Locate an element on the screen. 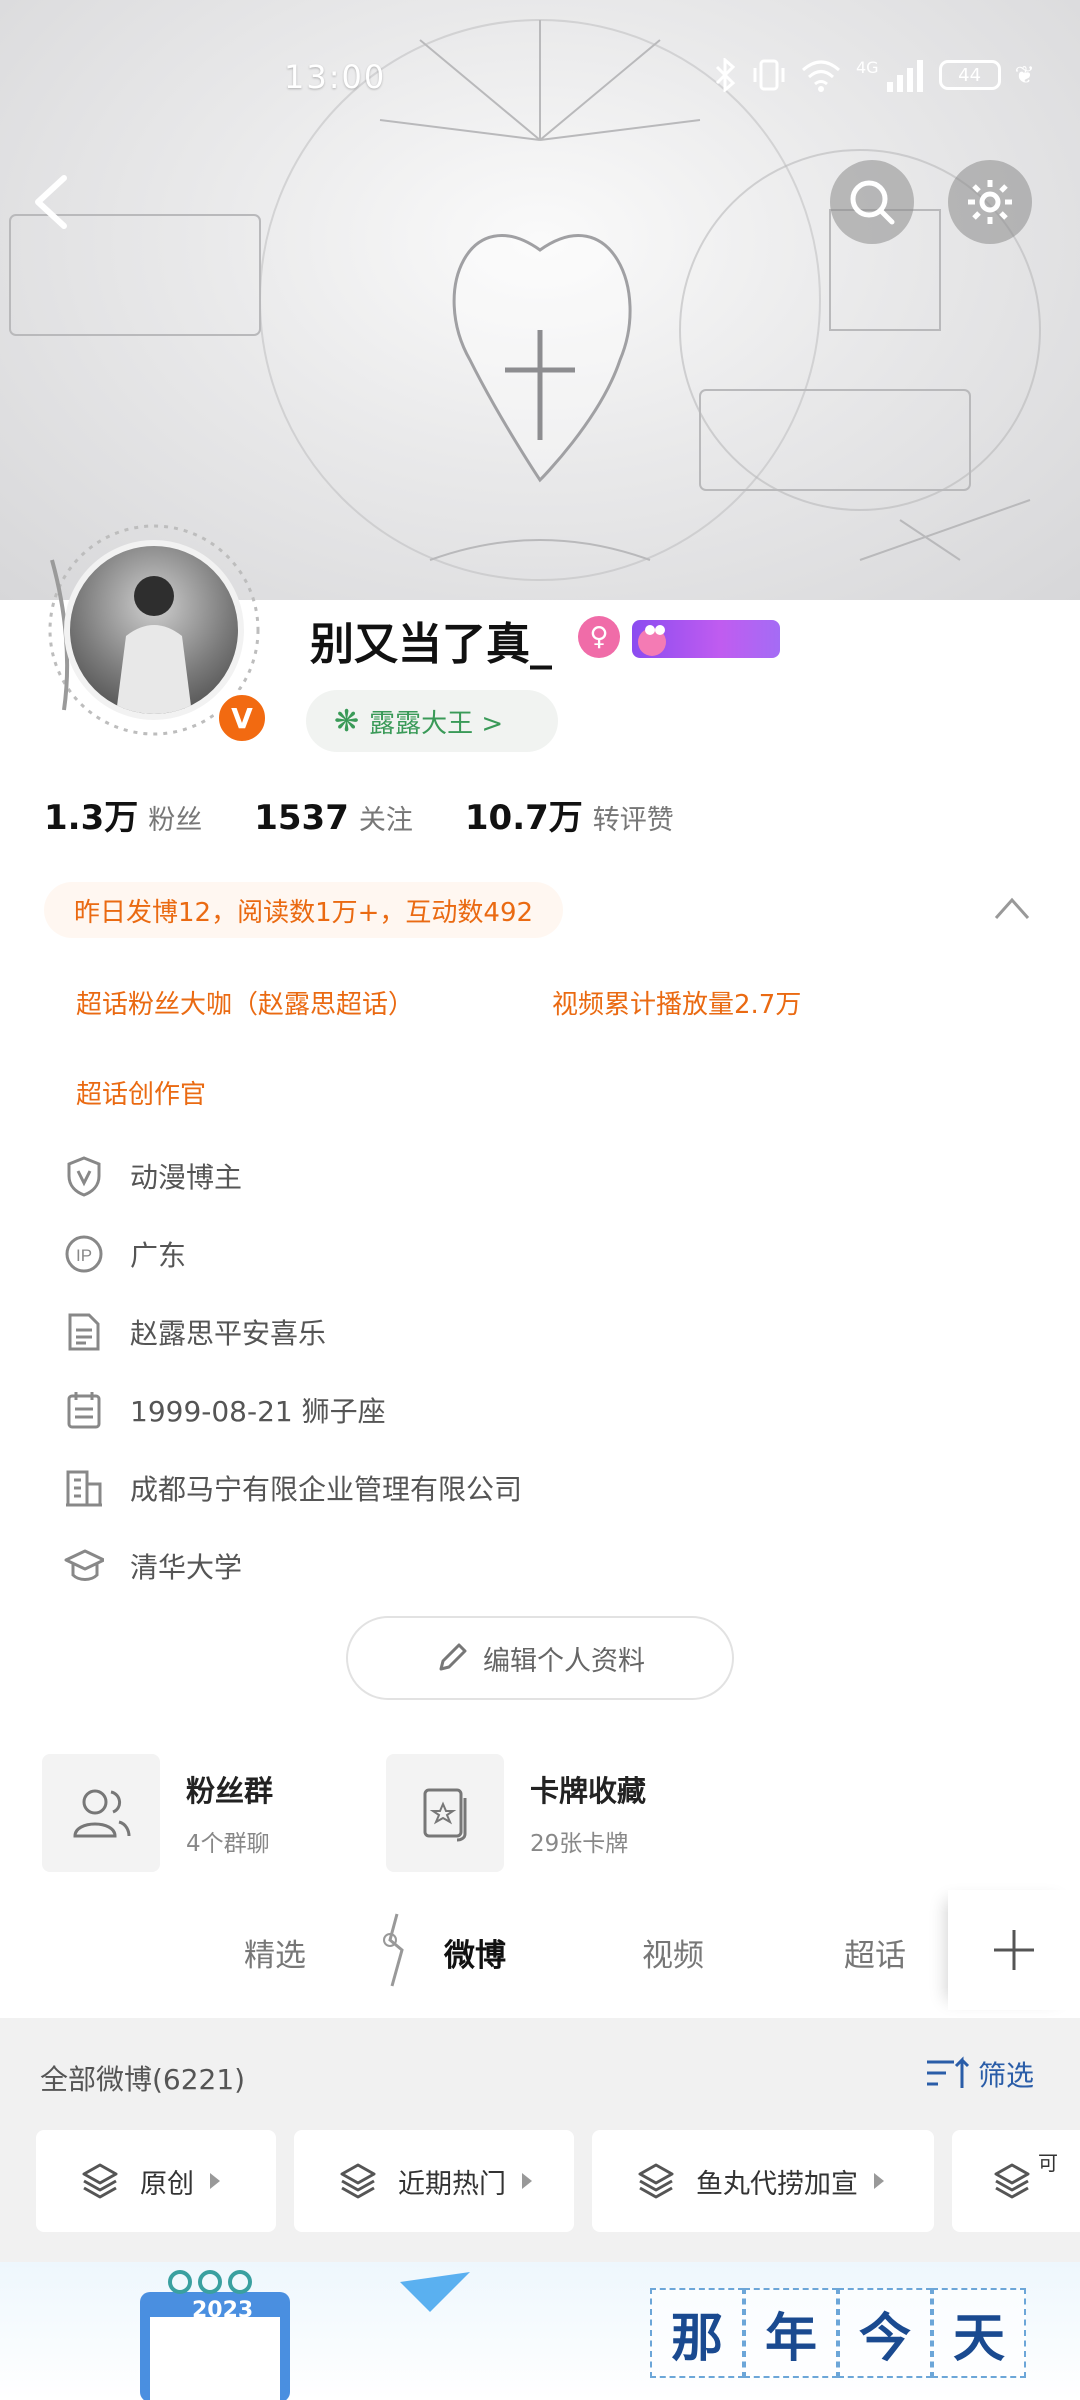 This screenshot has height=2400, width=1080. tab-video: 视频 is located at coordinates (673, 1952).